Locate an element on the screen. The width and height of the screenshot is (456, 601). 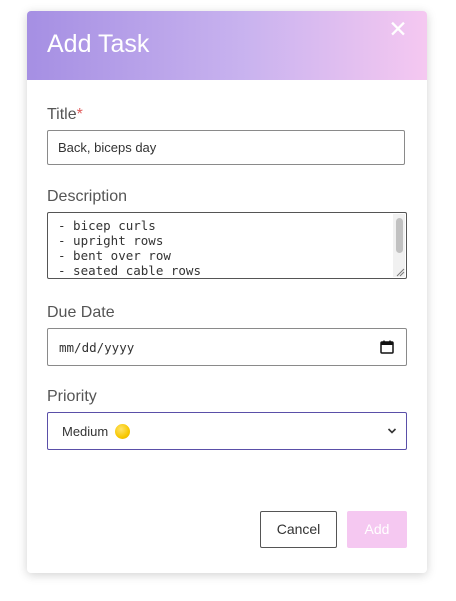
dialog-title: Add Task is located at coordinates (98, 44).